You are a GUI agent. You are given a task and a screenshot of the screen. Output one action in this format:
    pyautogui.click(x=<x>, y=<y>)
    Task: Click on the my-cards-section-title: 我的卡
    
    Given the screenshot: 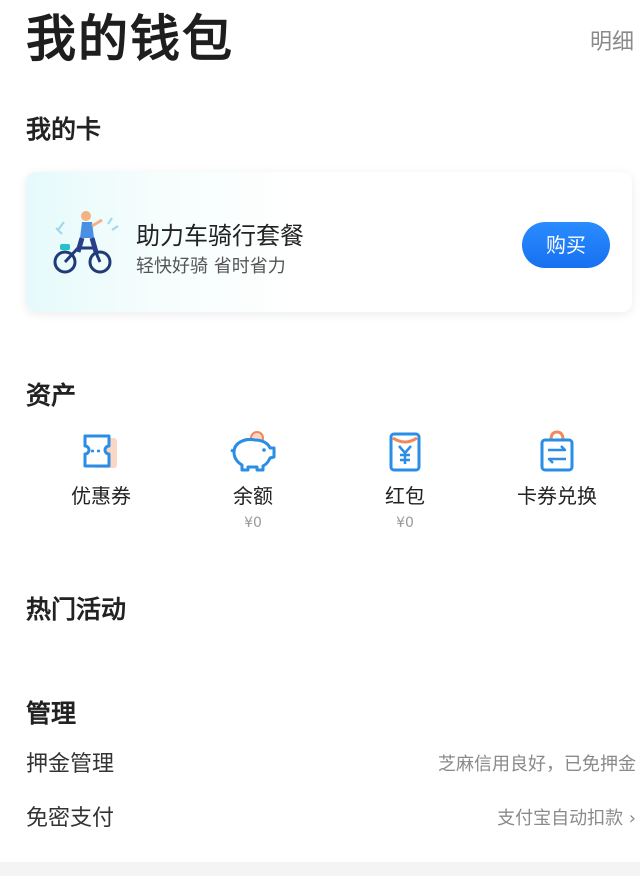 What is the action you would take?
    pyautogui.click(x=64, y=129)
    